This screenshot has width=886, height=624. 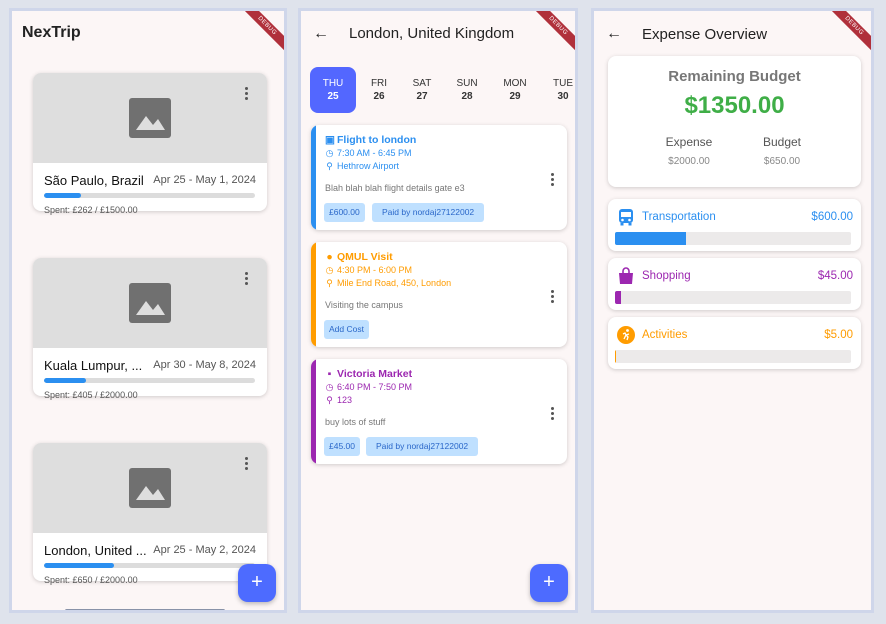 I want to click on category-name: Transportation, so click(x=679, y=217).